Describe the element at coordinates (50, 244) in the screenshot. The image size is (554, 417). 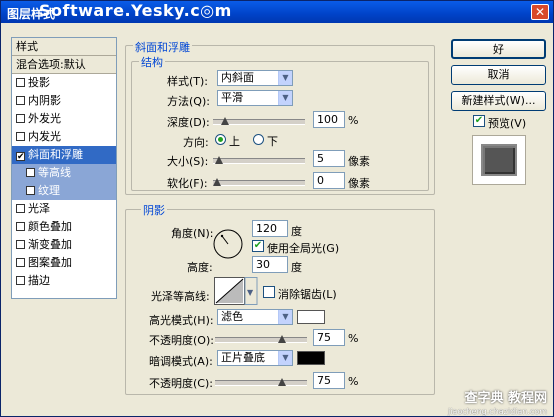
I see `sidebar-item-label: 渐变叠加` at that location.